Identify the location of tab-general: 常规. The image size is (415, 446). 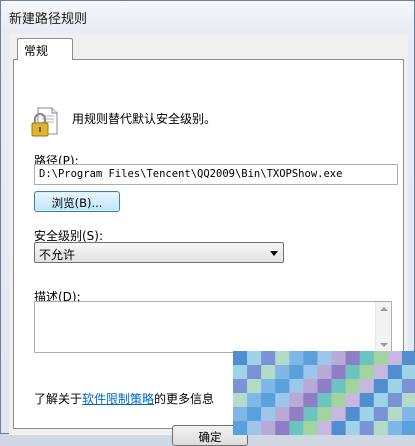
(45, 49).